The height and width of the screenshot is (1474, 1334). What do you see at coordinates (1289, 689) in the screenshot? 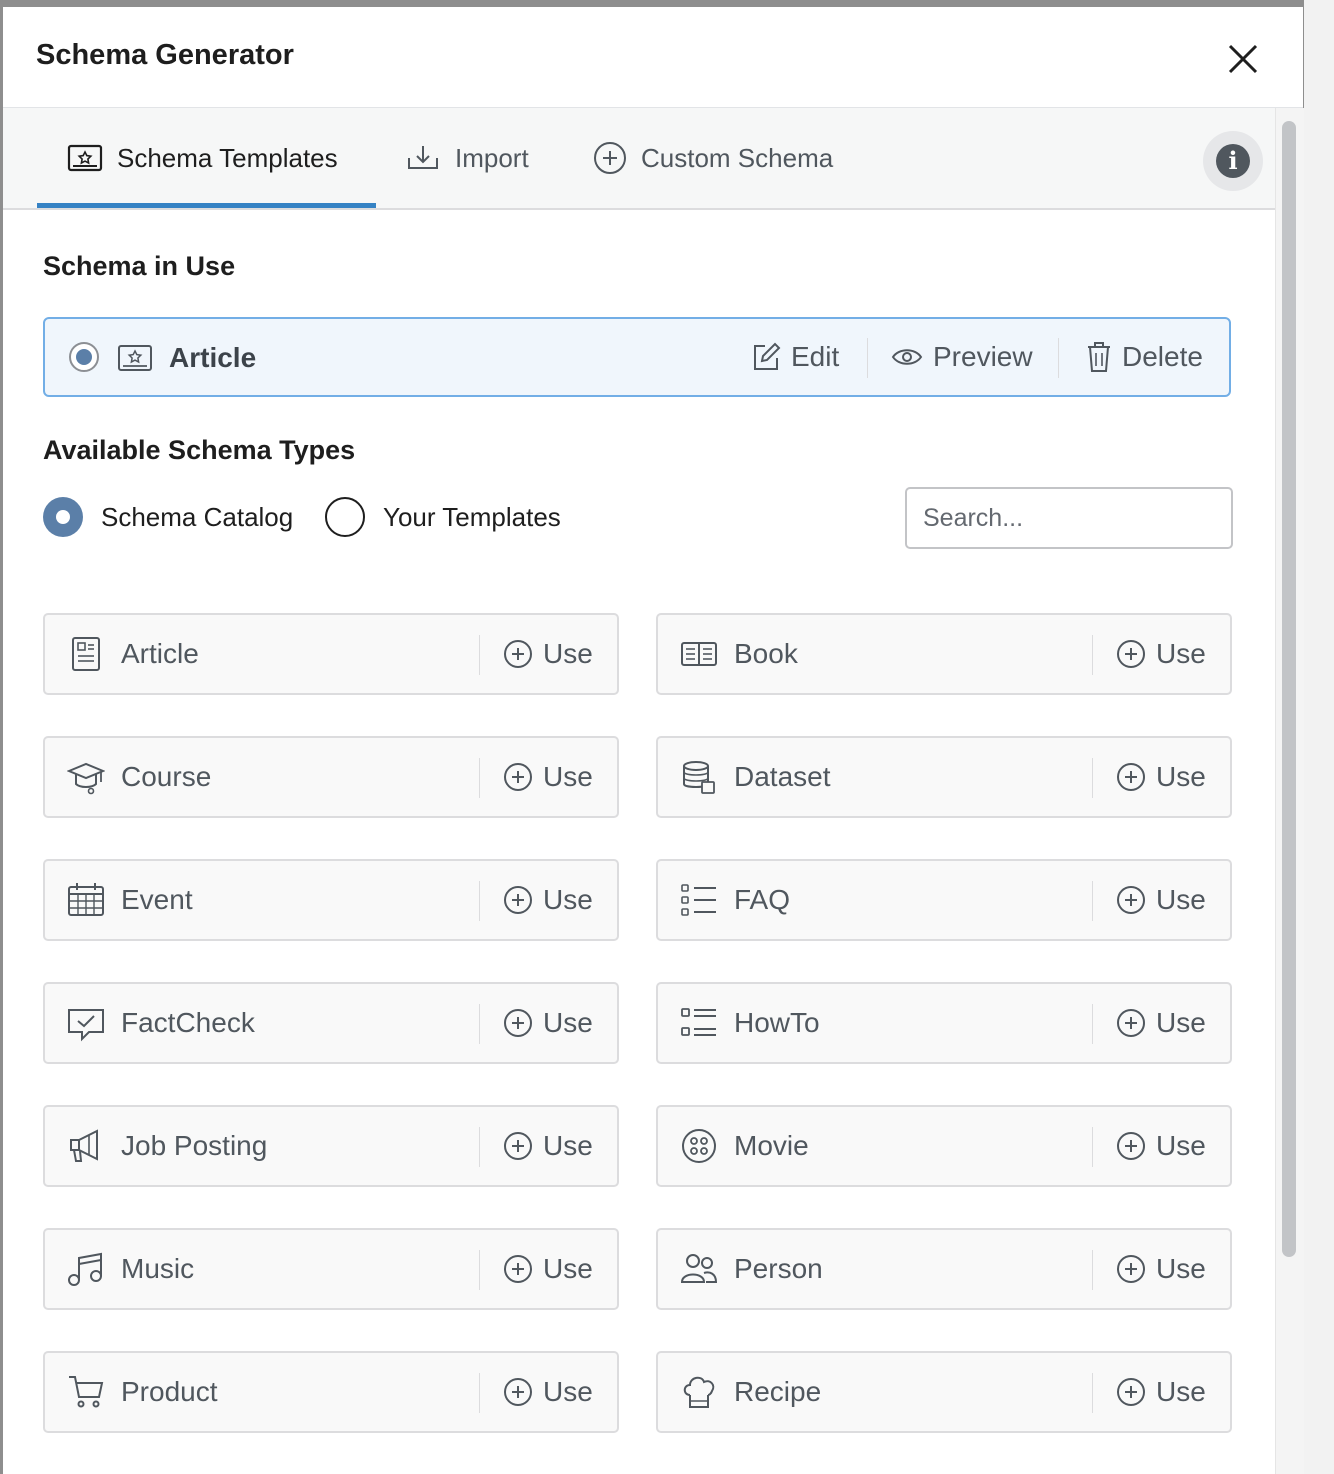
I see `scrollbar-thumb` at bounding box center [1289, 689].